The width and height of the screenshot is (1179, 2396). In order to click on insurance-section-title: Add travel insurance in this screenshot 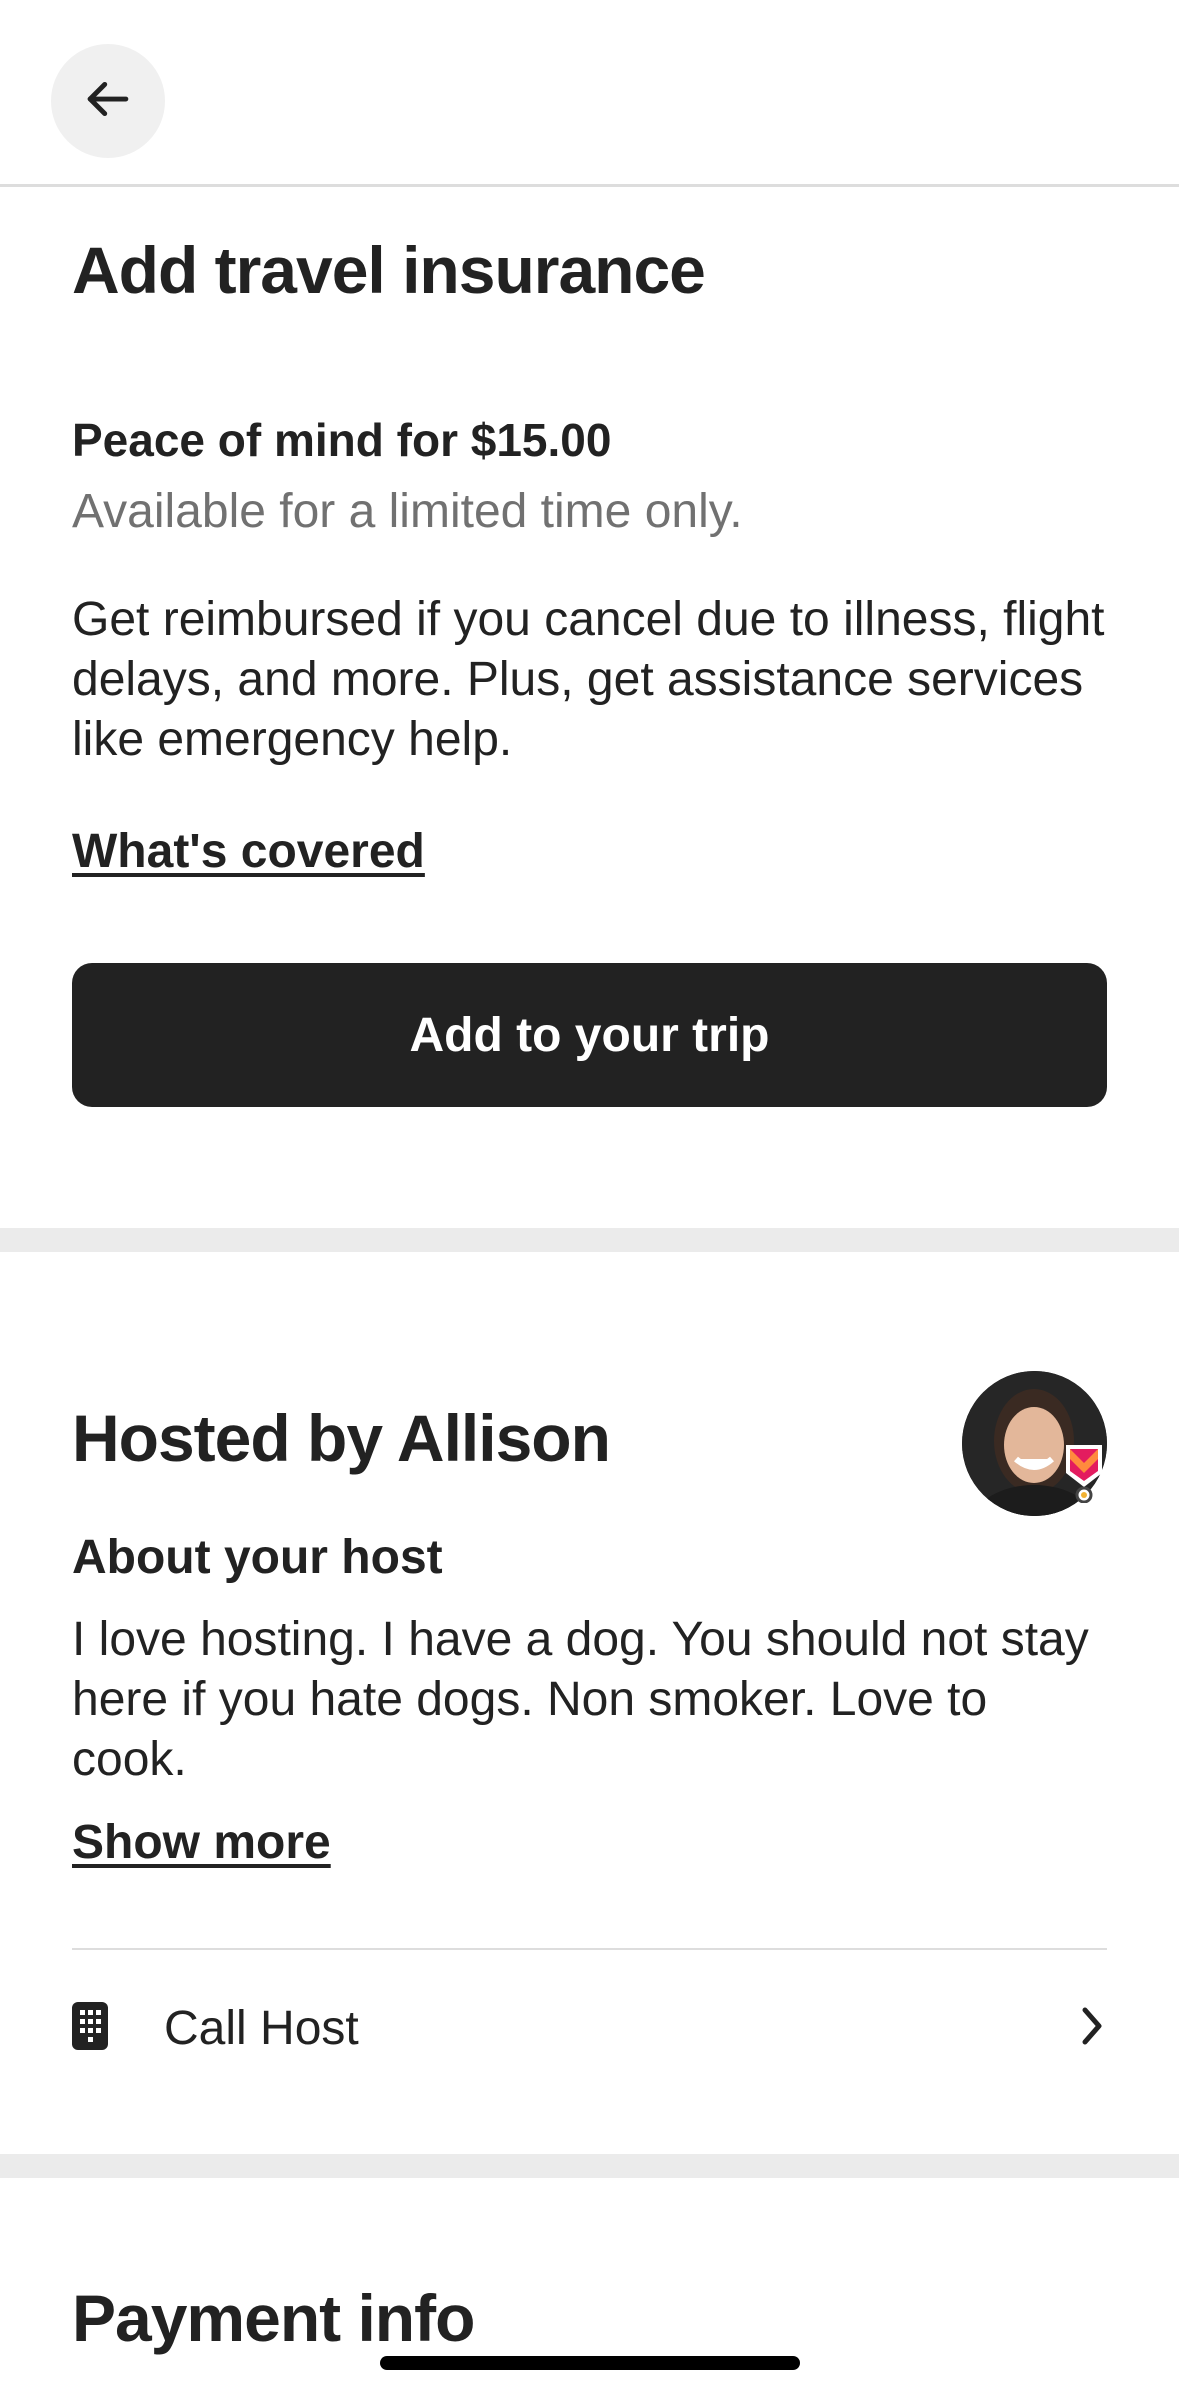, I will do `click(389, 270)`.